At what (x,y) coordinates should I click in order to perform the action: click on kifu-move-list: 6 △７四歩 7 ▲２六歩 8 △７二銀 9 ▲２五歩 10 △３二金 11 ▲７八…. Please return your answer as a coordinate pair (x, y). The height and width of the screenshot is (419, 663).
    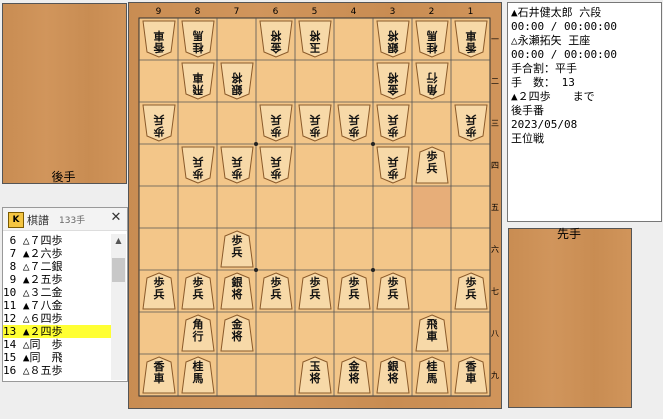
    Looking at the image, I should click on (57, 307).